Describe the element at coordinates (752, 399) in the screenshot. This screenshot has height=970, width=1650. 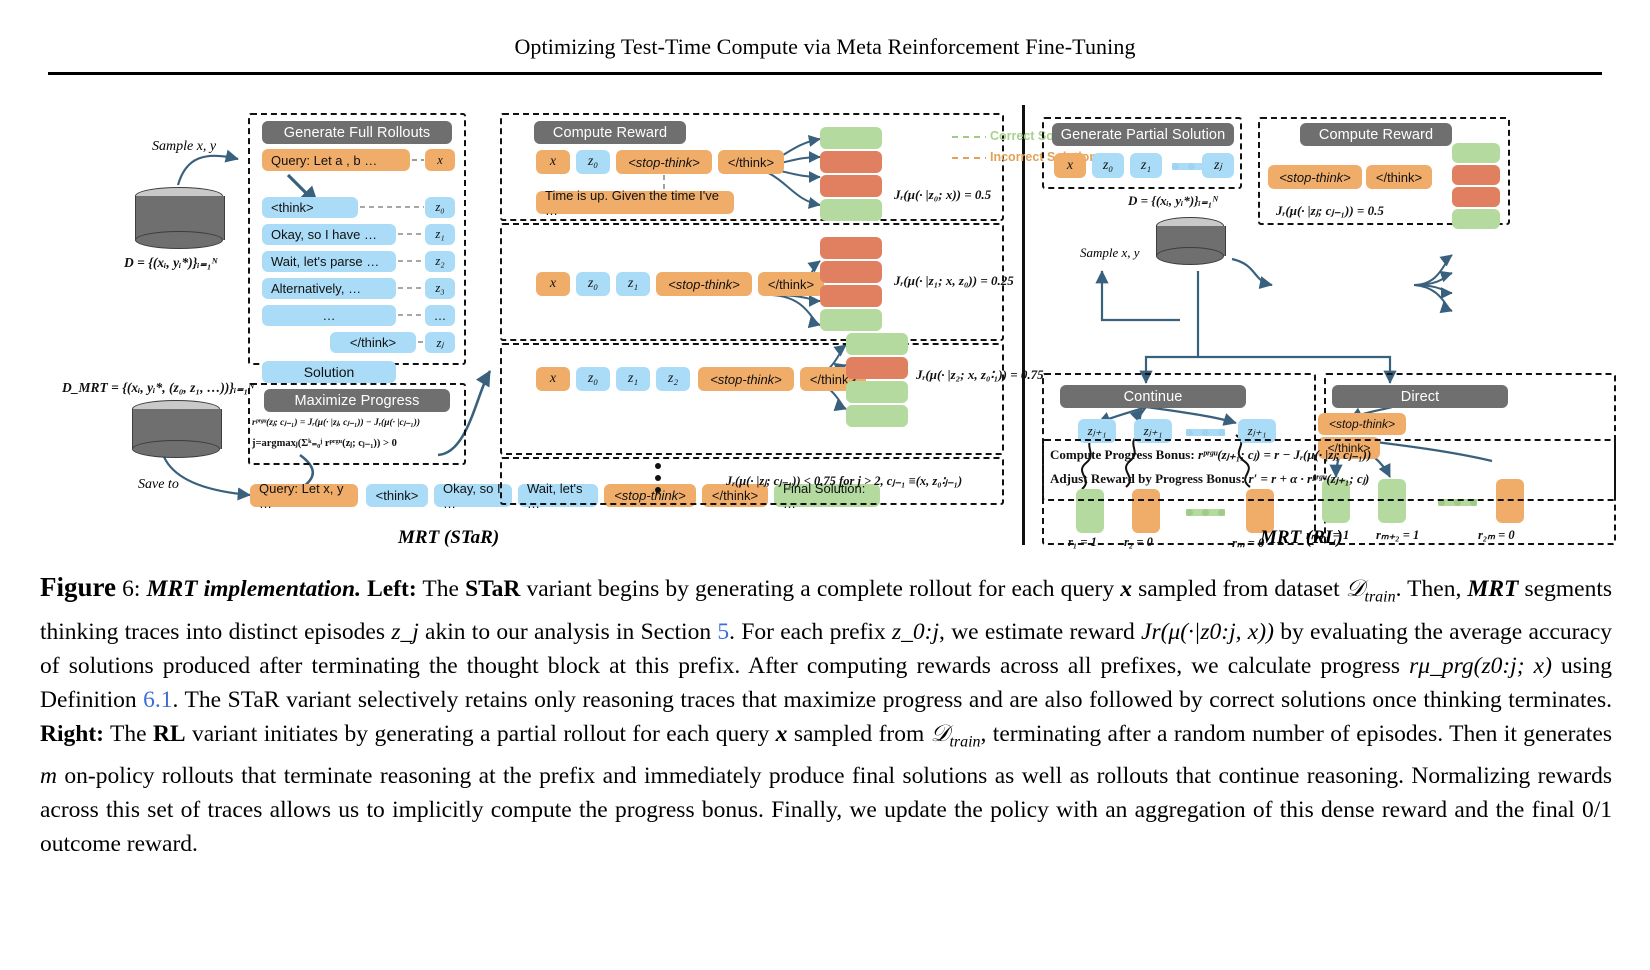
I see `compute-reward-panel-row3` at that location.